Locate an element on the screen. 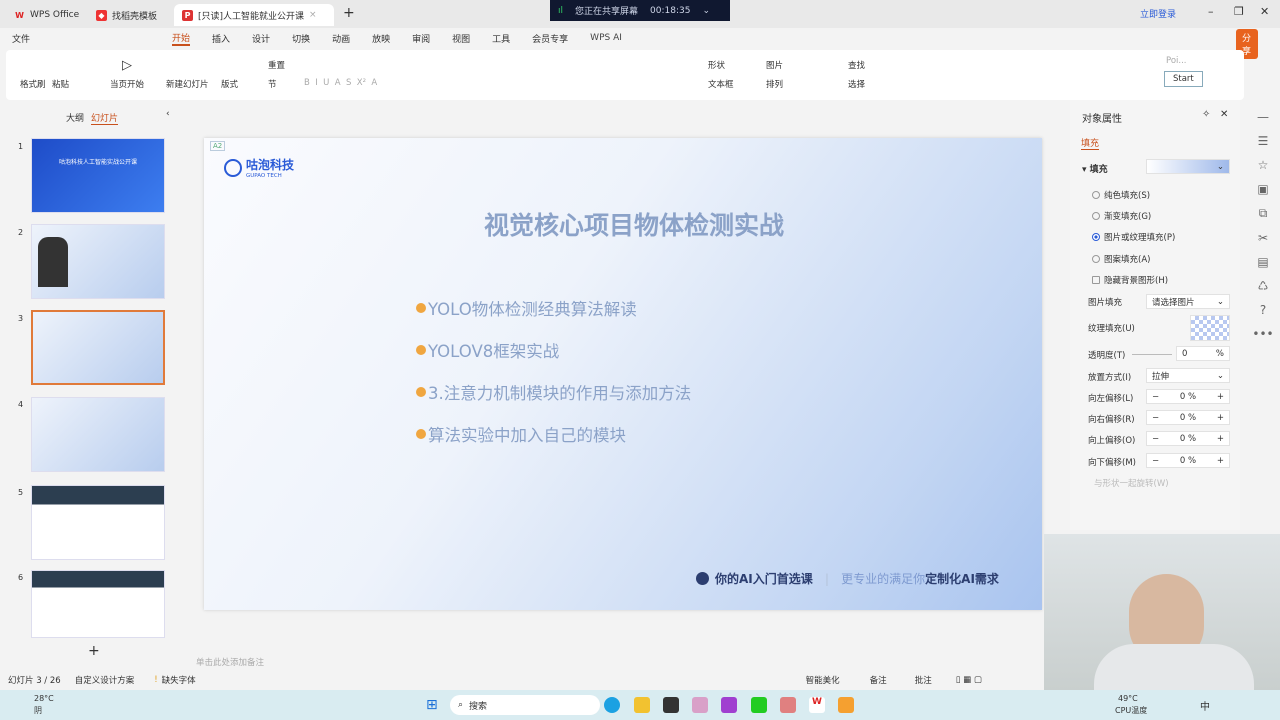 This screenshot has height=720, width=1280. radio-picture-fill: 图片或纹理填充(P) is located at coordinates (1133, 237).